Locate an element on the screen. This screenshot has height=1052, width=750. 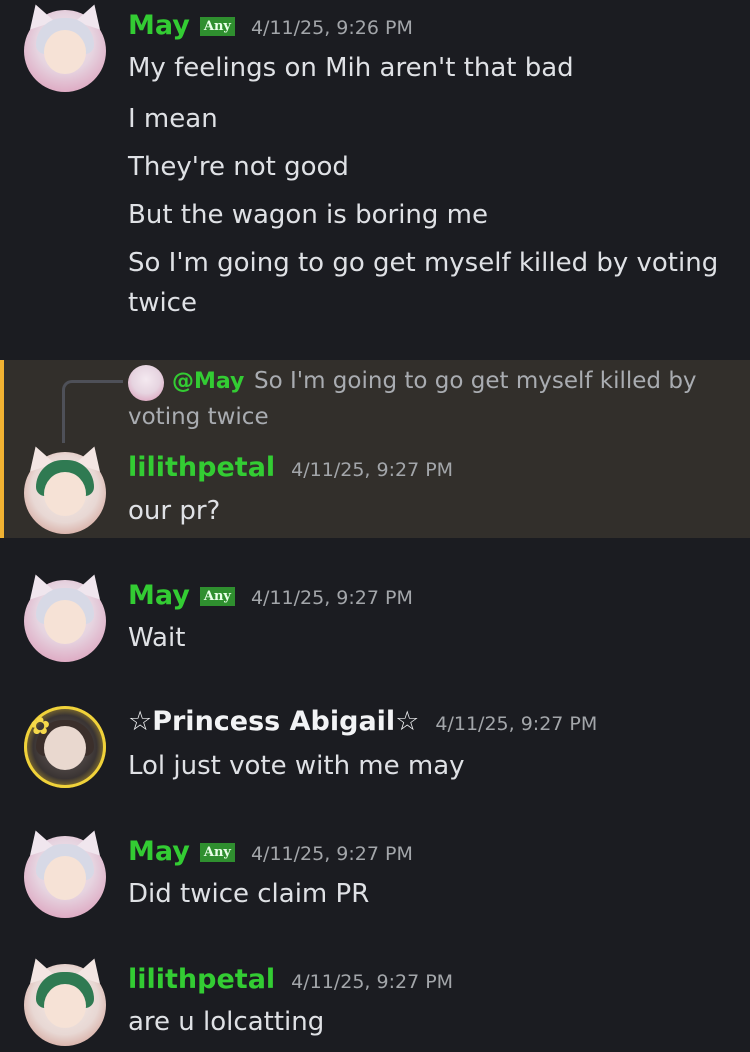
message-text: But the wagon is boring me is located at coordinates (308, 215).